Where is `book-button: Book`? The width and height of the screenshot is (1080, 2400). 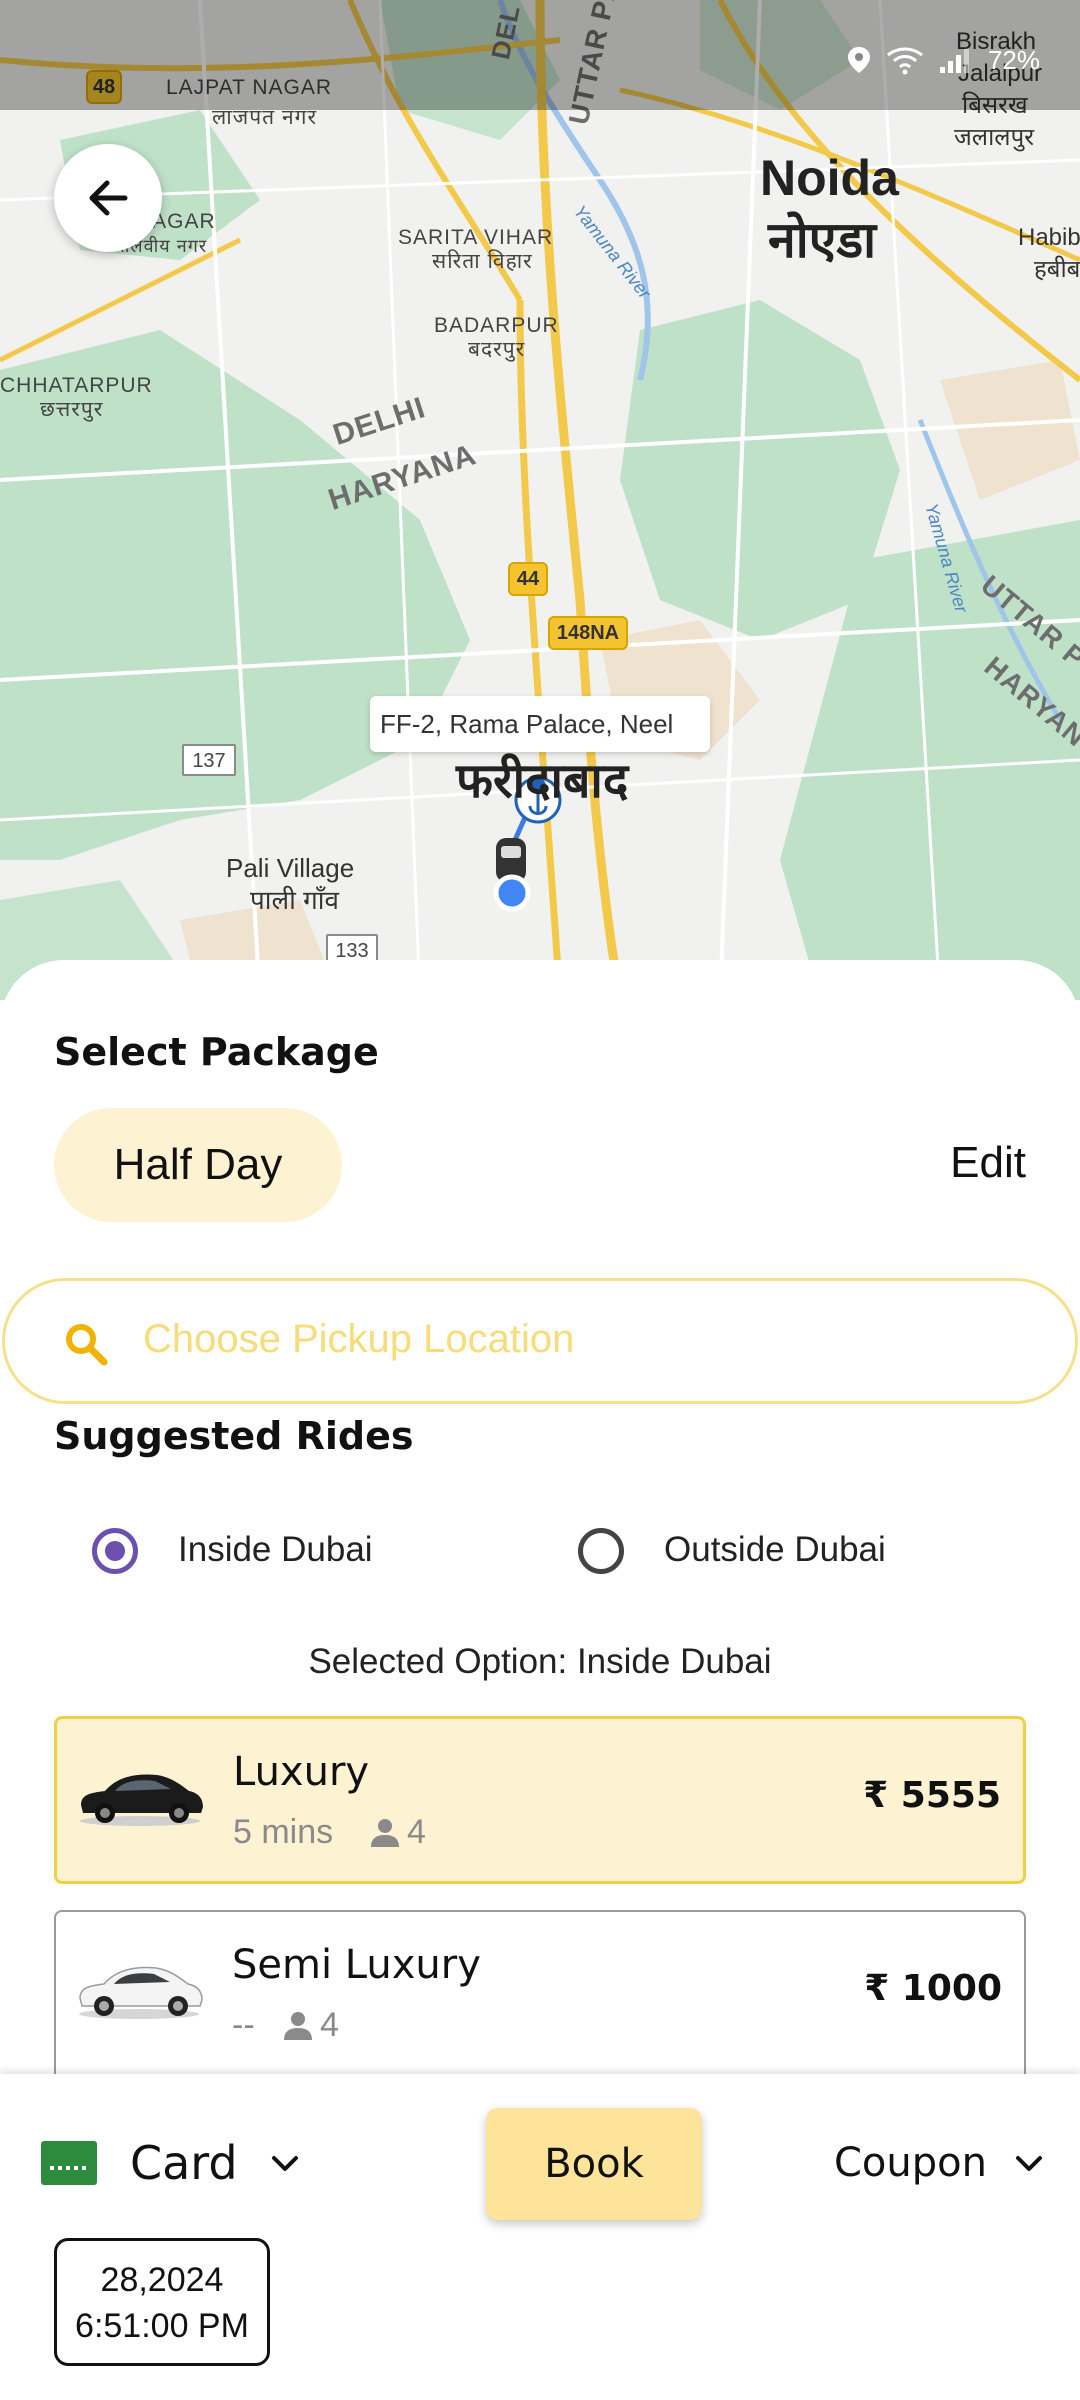
book-button: Book is located at coordinates (594, 2164).